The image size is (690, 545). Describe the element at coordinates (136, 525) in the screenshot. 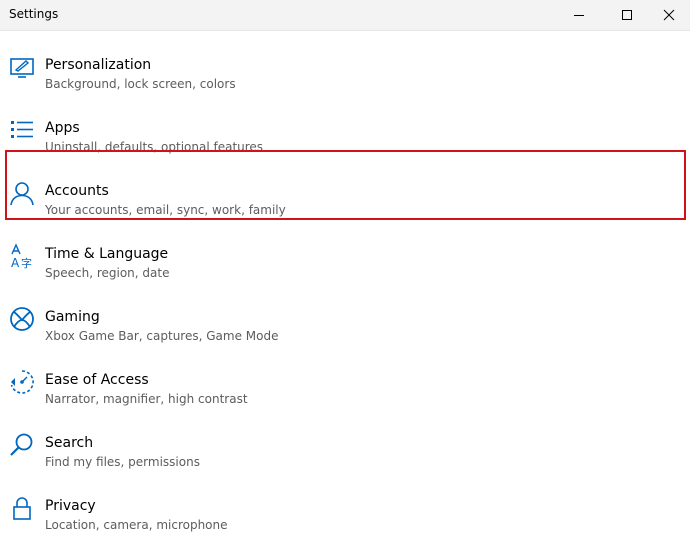

I see `category-description: Location, camera, microphone` at that location.